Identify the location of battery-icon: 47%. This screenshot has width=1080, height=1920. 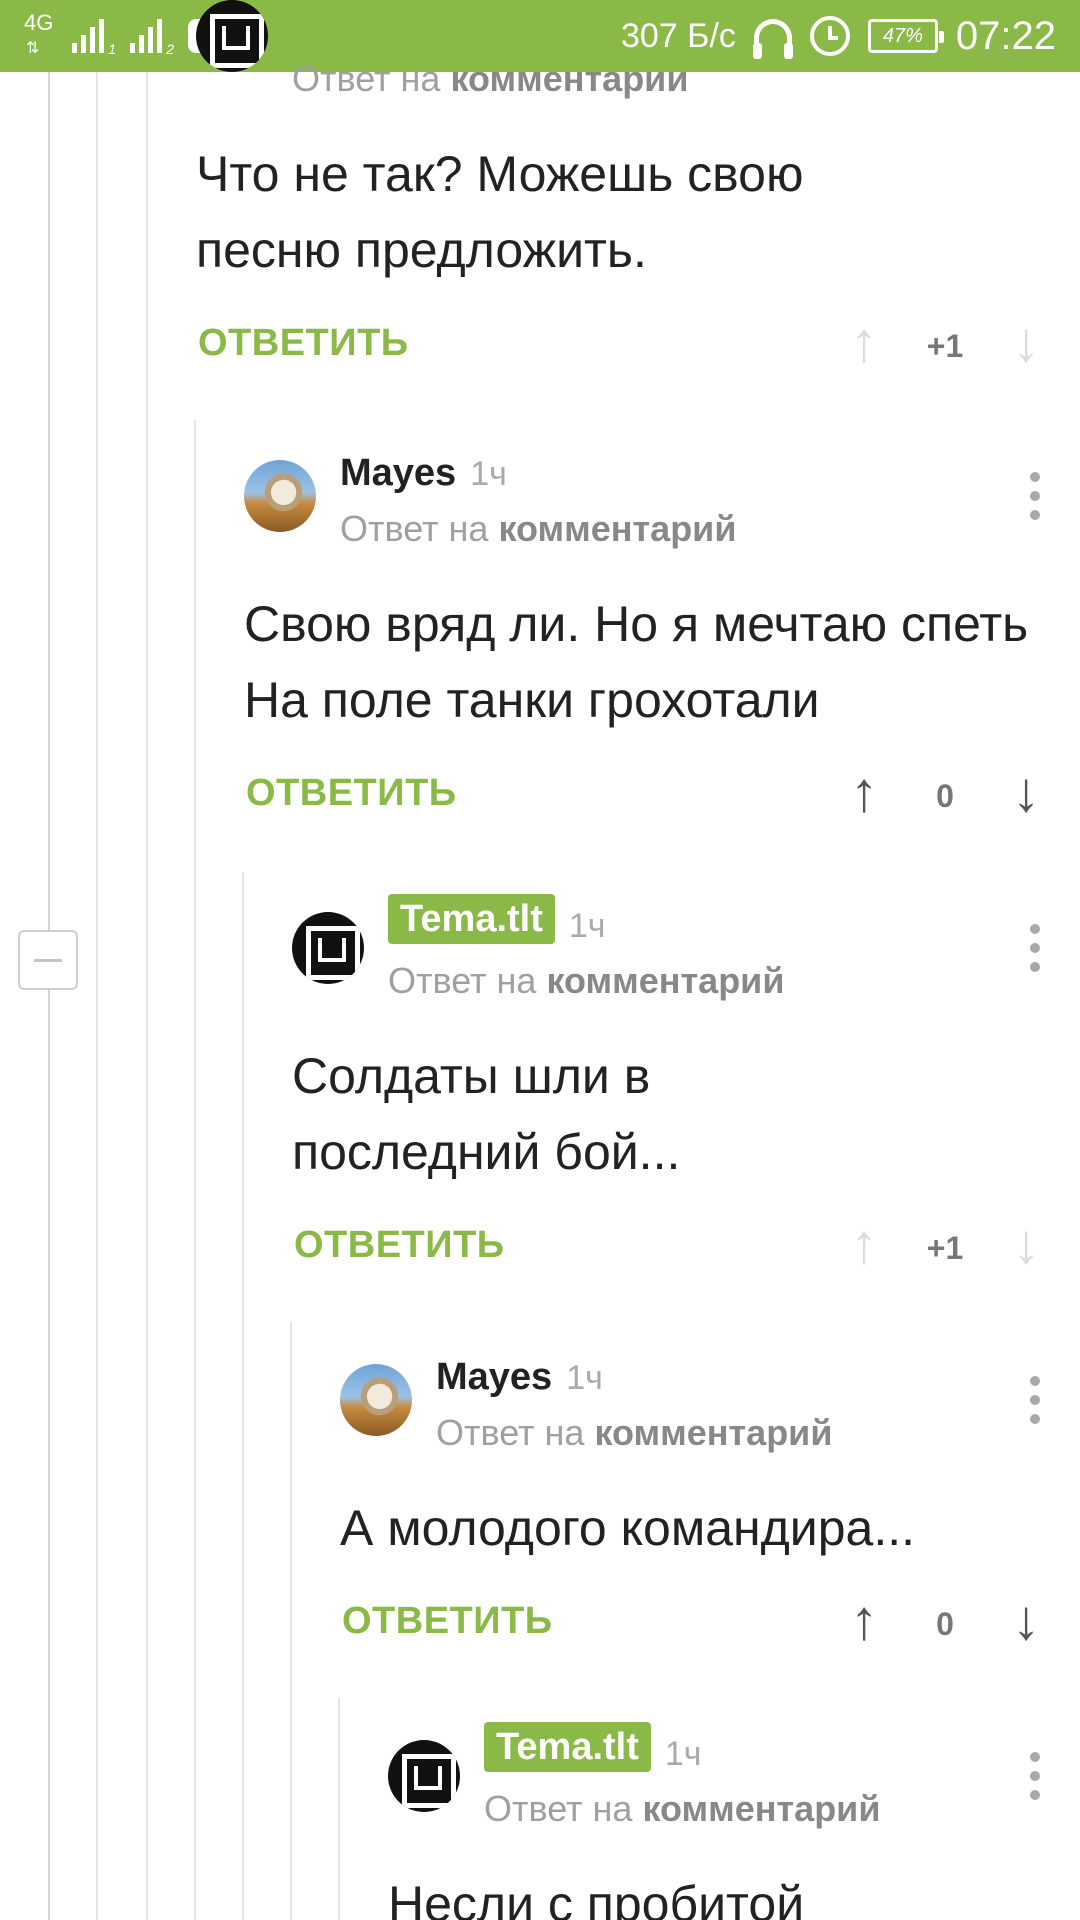
(905, 36).